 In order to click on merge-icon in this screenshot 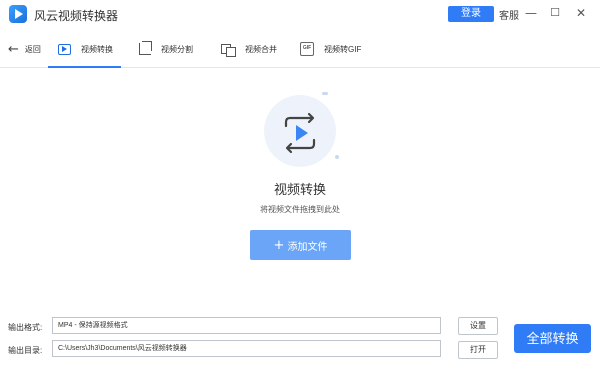, I will do `click(228, 50)`.